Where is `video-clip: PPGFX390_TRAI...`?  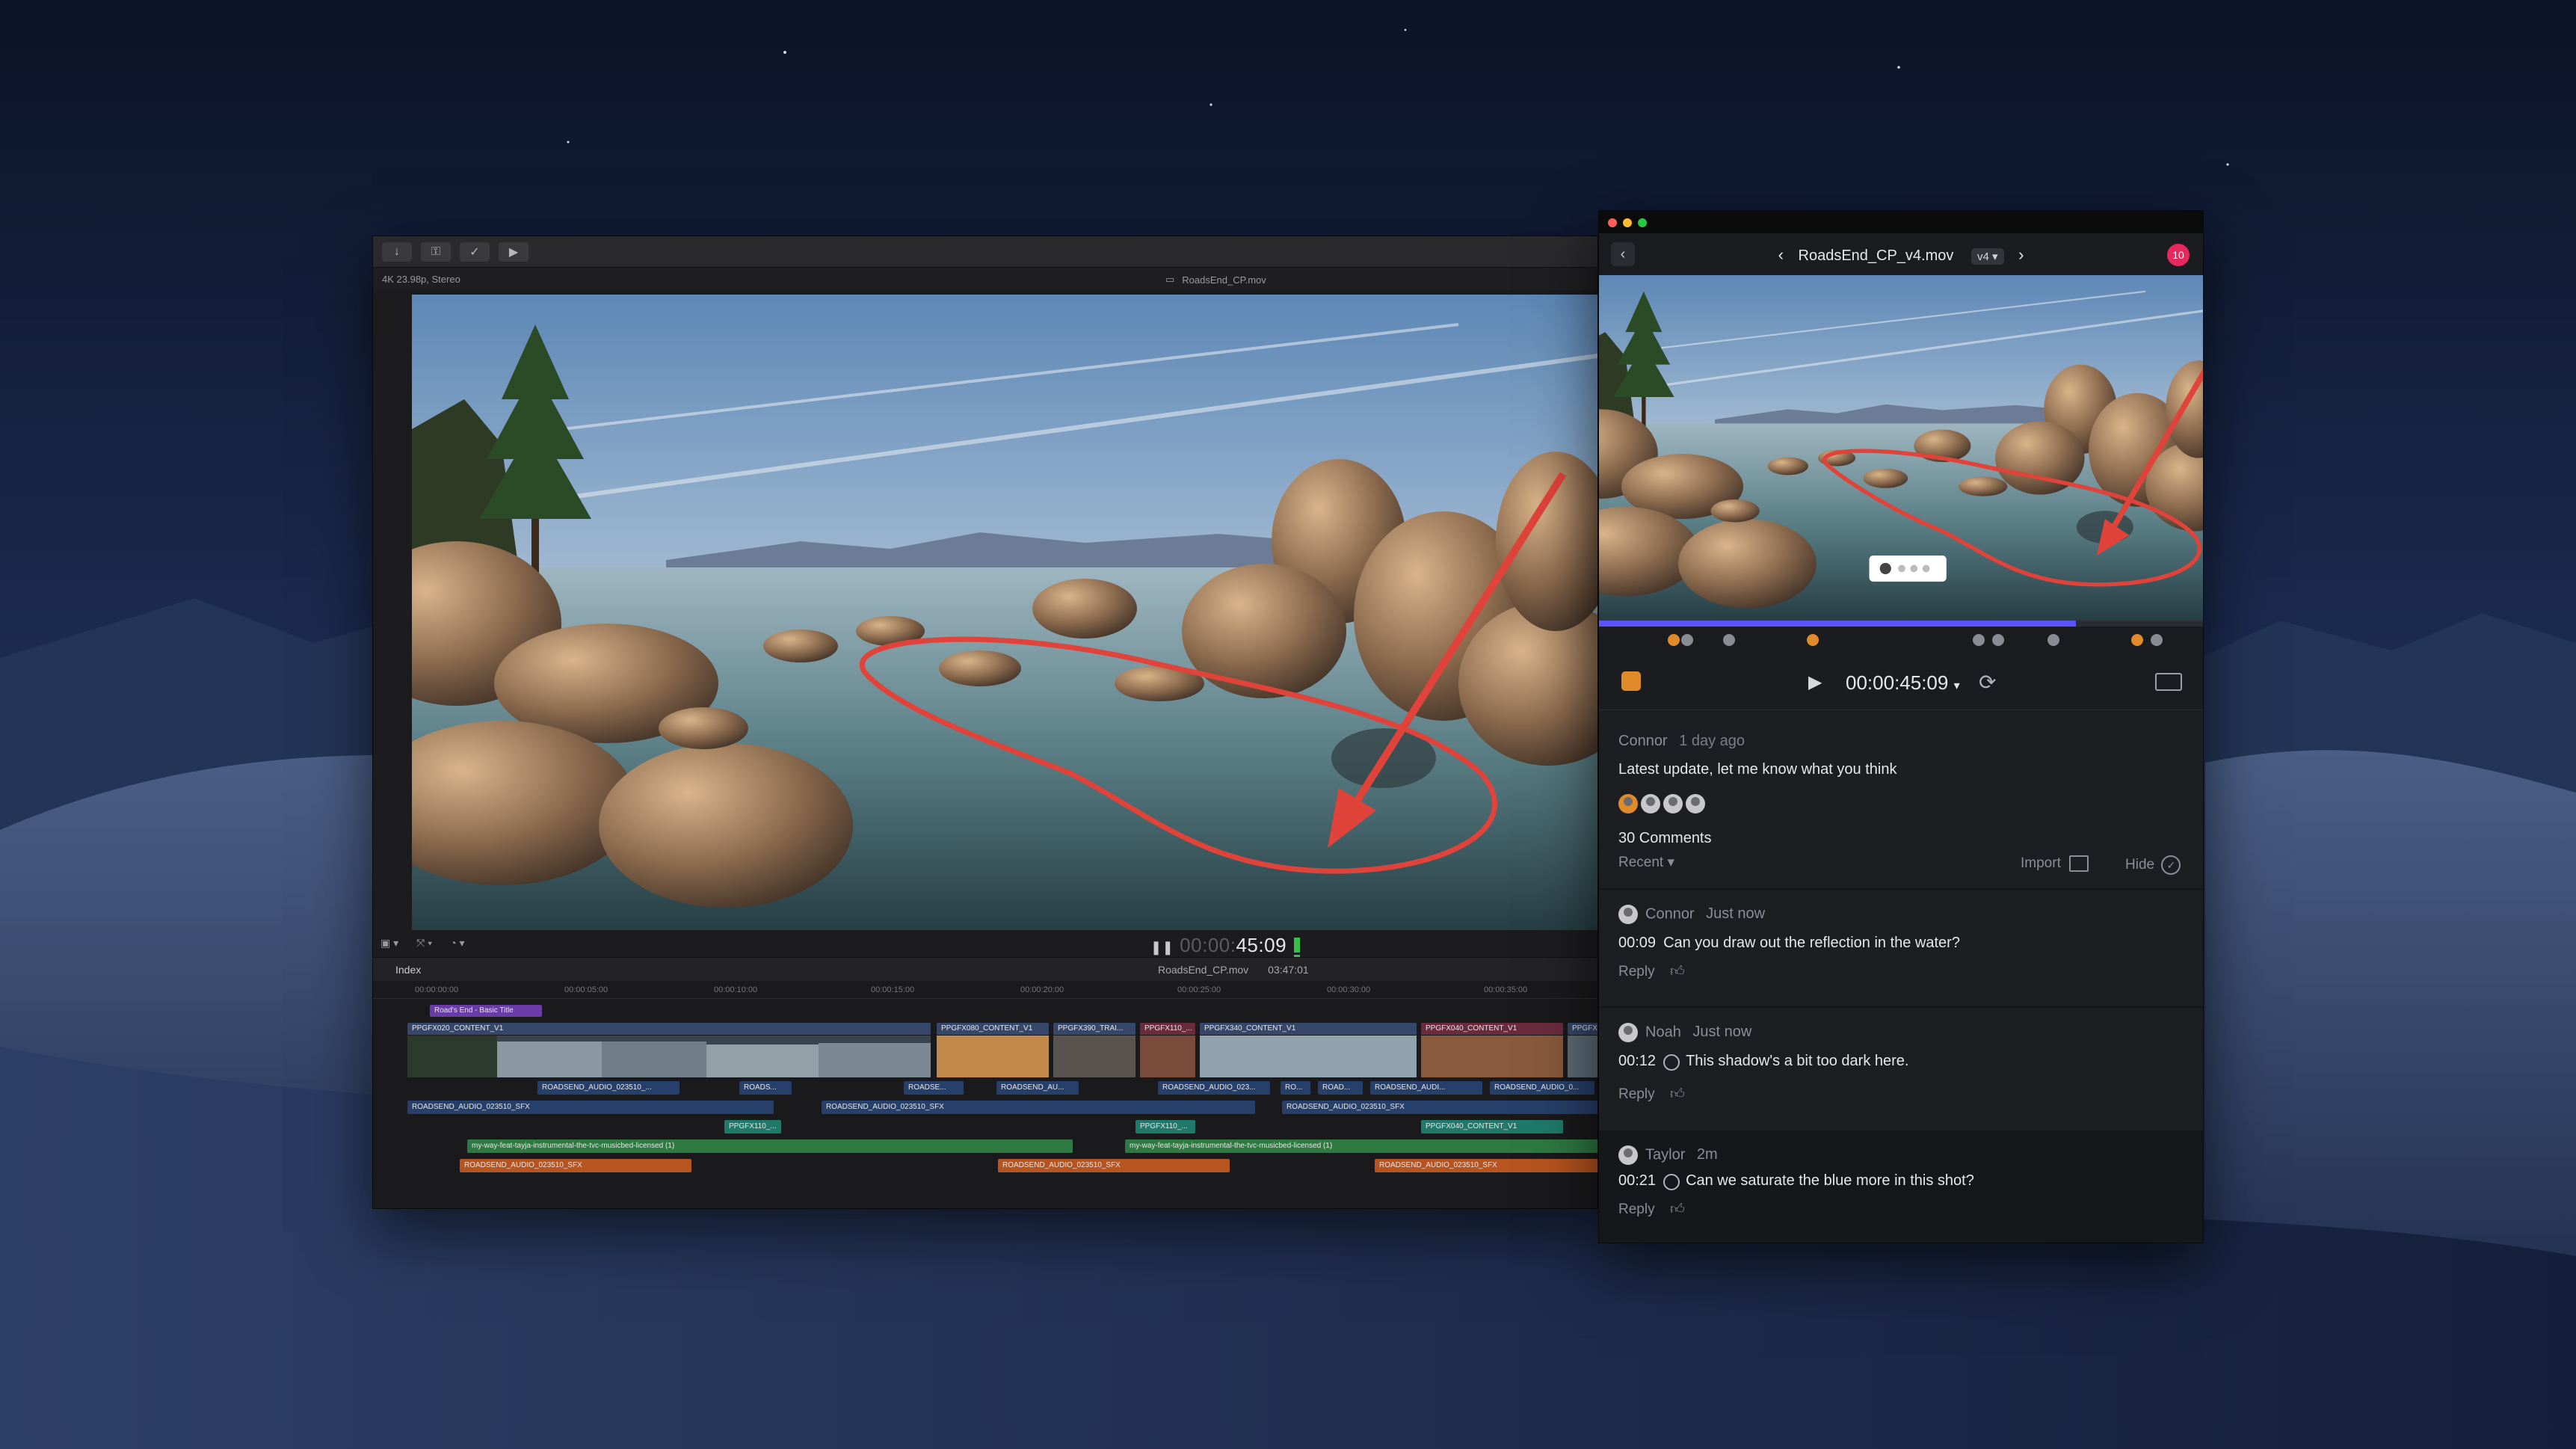
video-clip: PPGFX390_TRAI... is located at coordinates (1094, 1029).